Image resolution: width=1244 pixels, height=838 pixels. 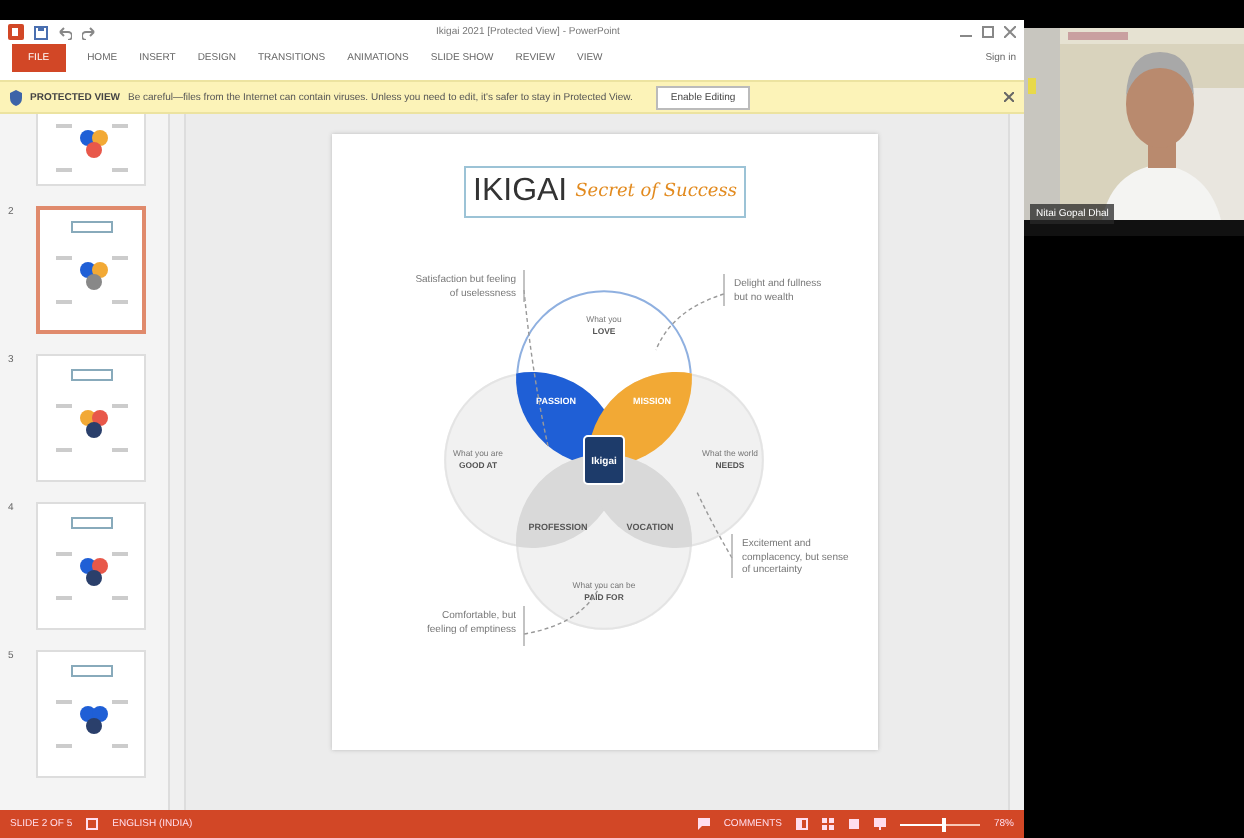 What do you see at coordinates (853, 824) in the screenshot?
I see `reading-view-icon` at bounding box center [853, 824].